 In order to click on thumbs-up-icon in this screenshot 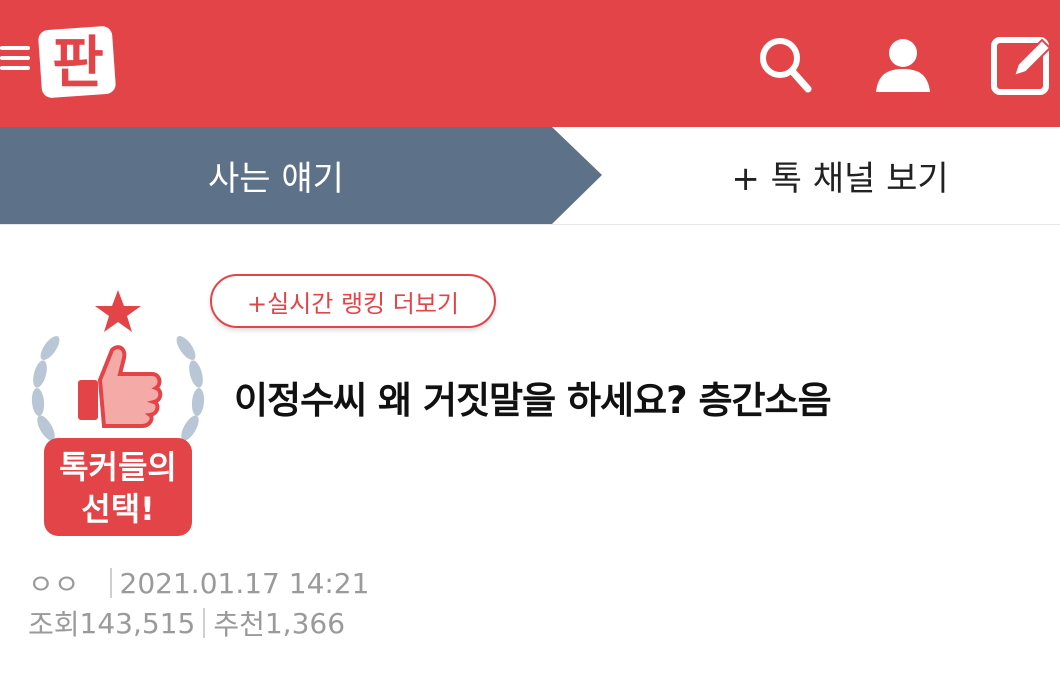, I will do `click(120, 386)`.